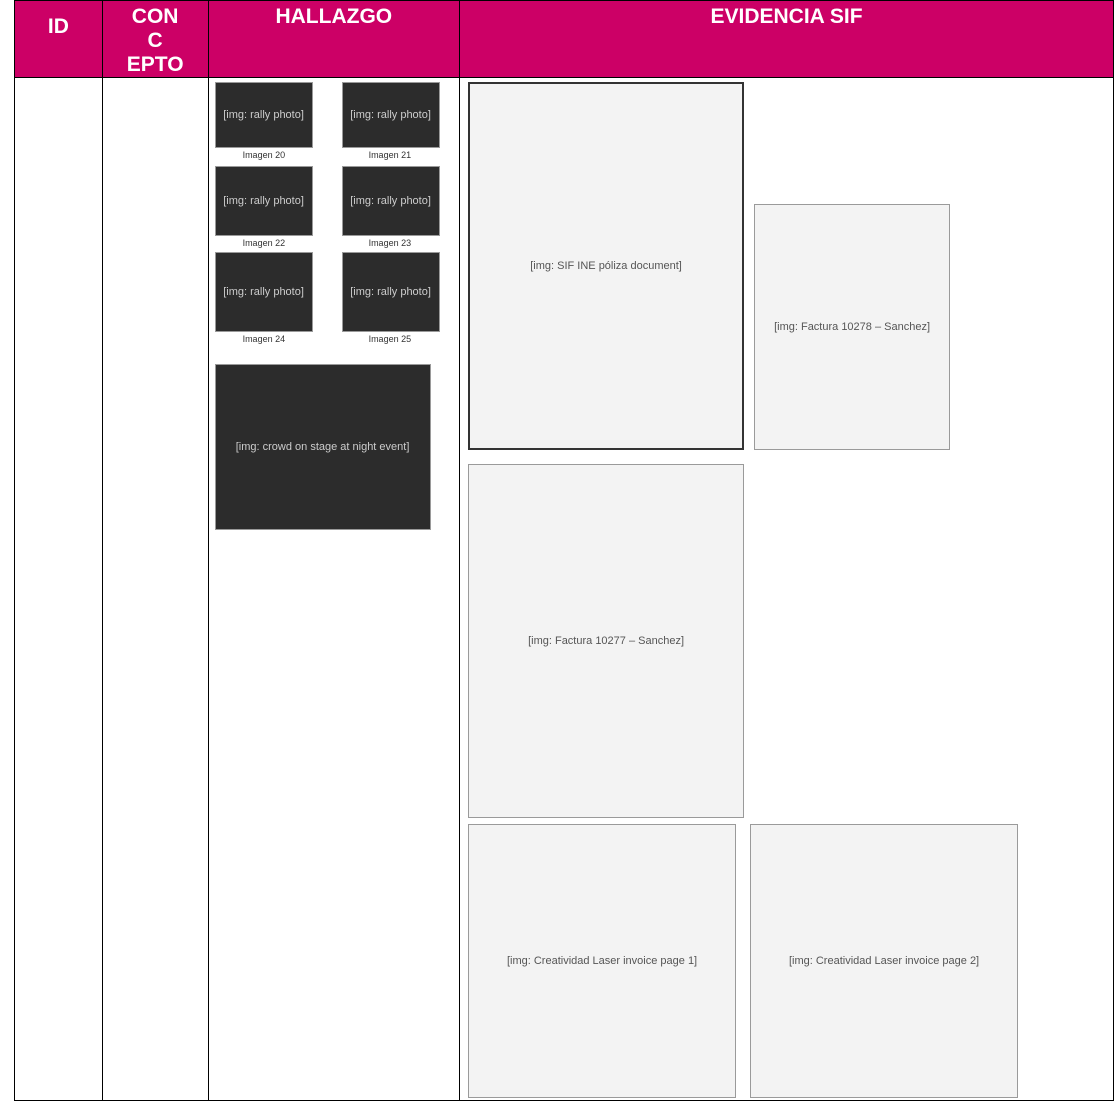  What do you see at coordinates (58, 589) in the screenshot?
I see `cell-id` at bounding box center [58, 589].